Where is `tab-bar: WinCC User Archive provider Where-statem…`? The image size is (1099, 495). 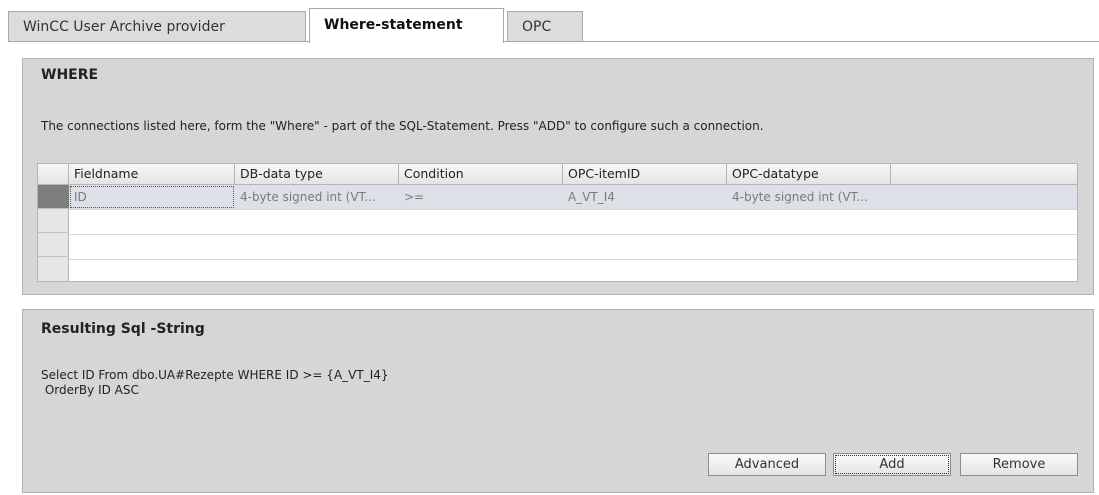
tab-bar: WinCC User Archive provider Where-statem… is located at coordinates (553, 25).